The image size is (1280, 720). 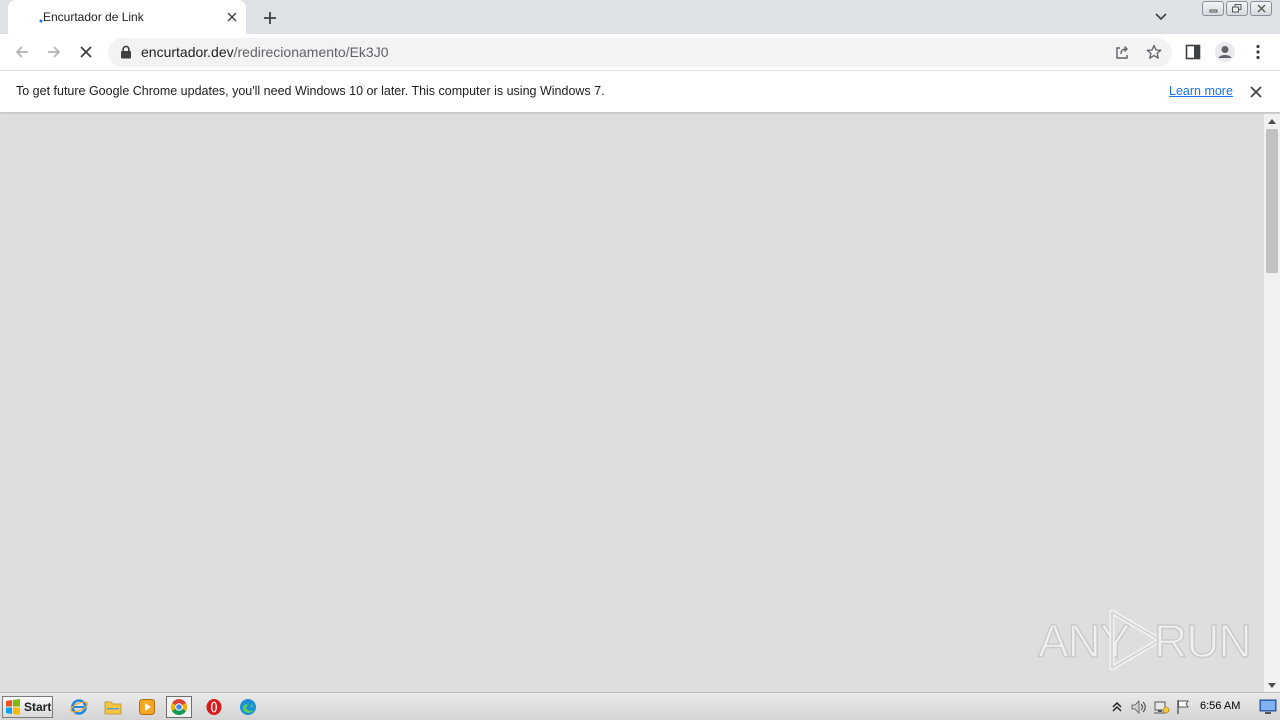 I want to click on lock-icon, so click(x=126, y=52).